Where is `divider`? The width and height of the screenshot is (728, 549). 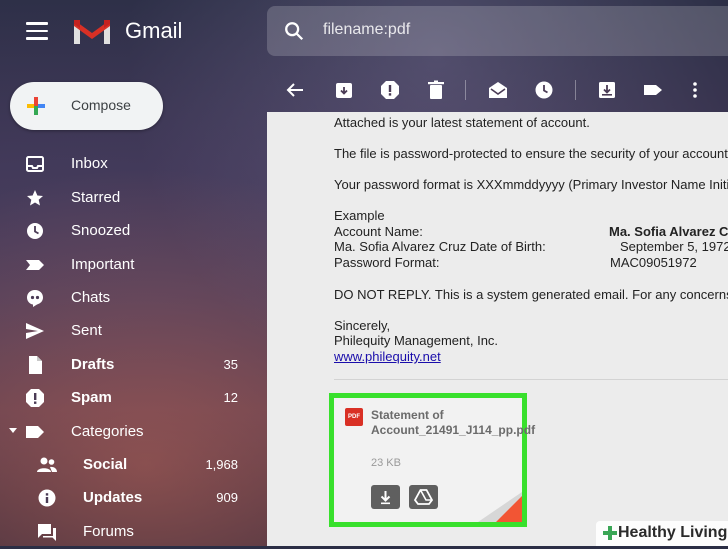 divider is located at coordinates (531, 379).